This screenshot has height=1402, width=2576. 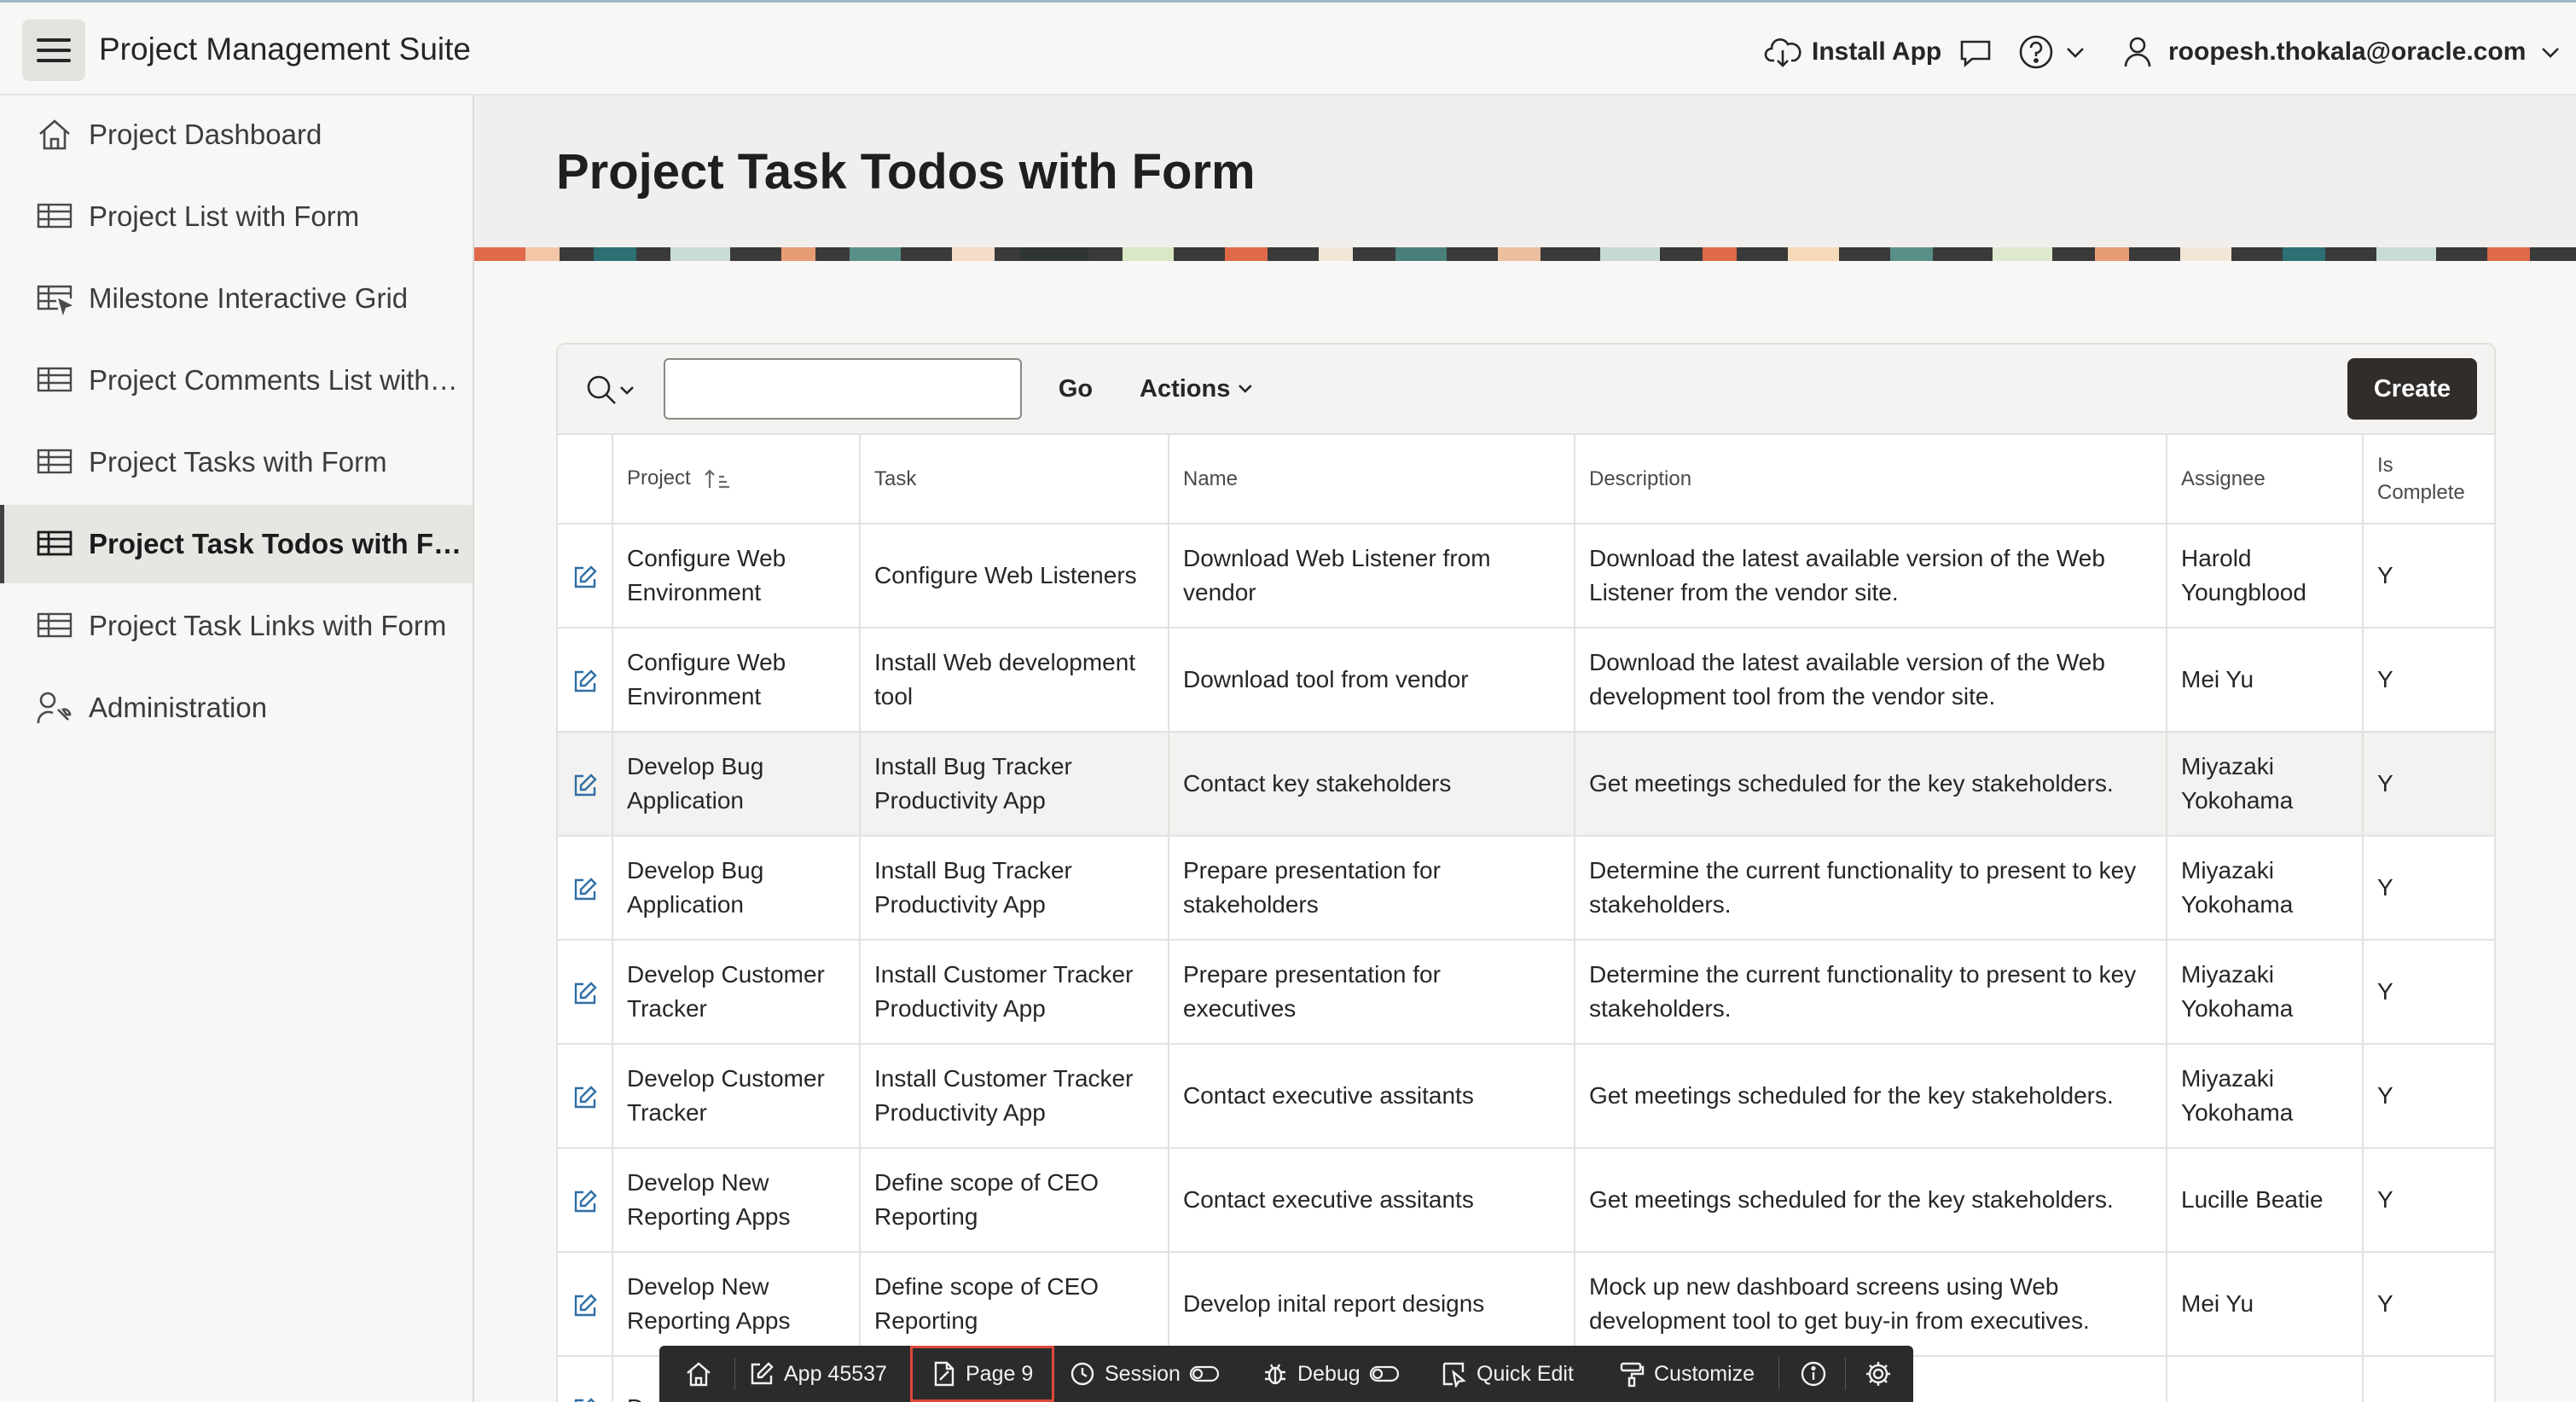 What do you see at coordinates (236, 299) in the screenshot?
I see `sidebar-item-milestone-grid: Milestone Interactive Grid` at bounding box center [236, 299].